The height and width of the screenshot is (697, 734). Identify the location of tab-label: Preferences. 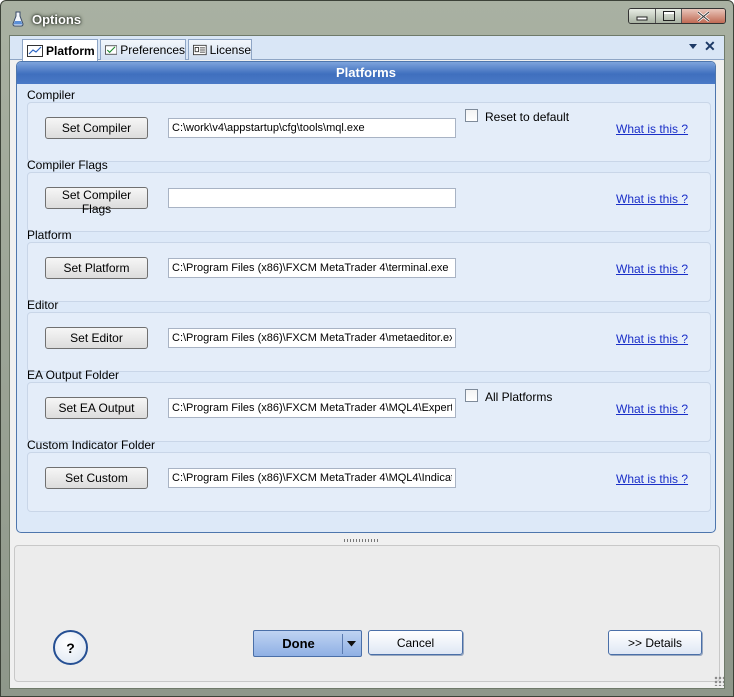
(152, 50).